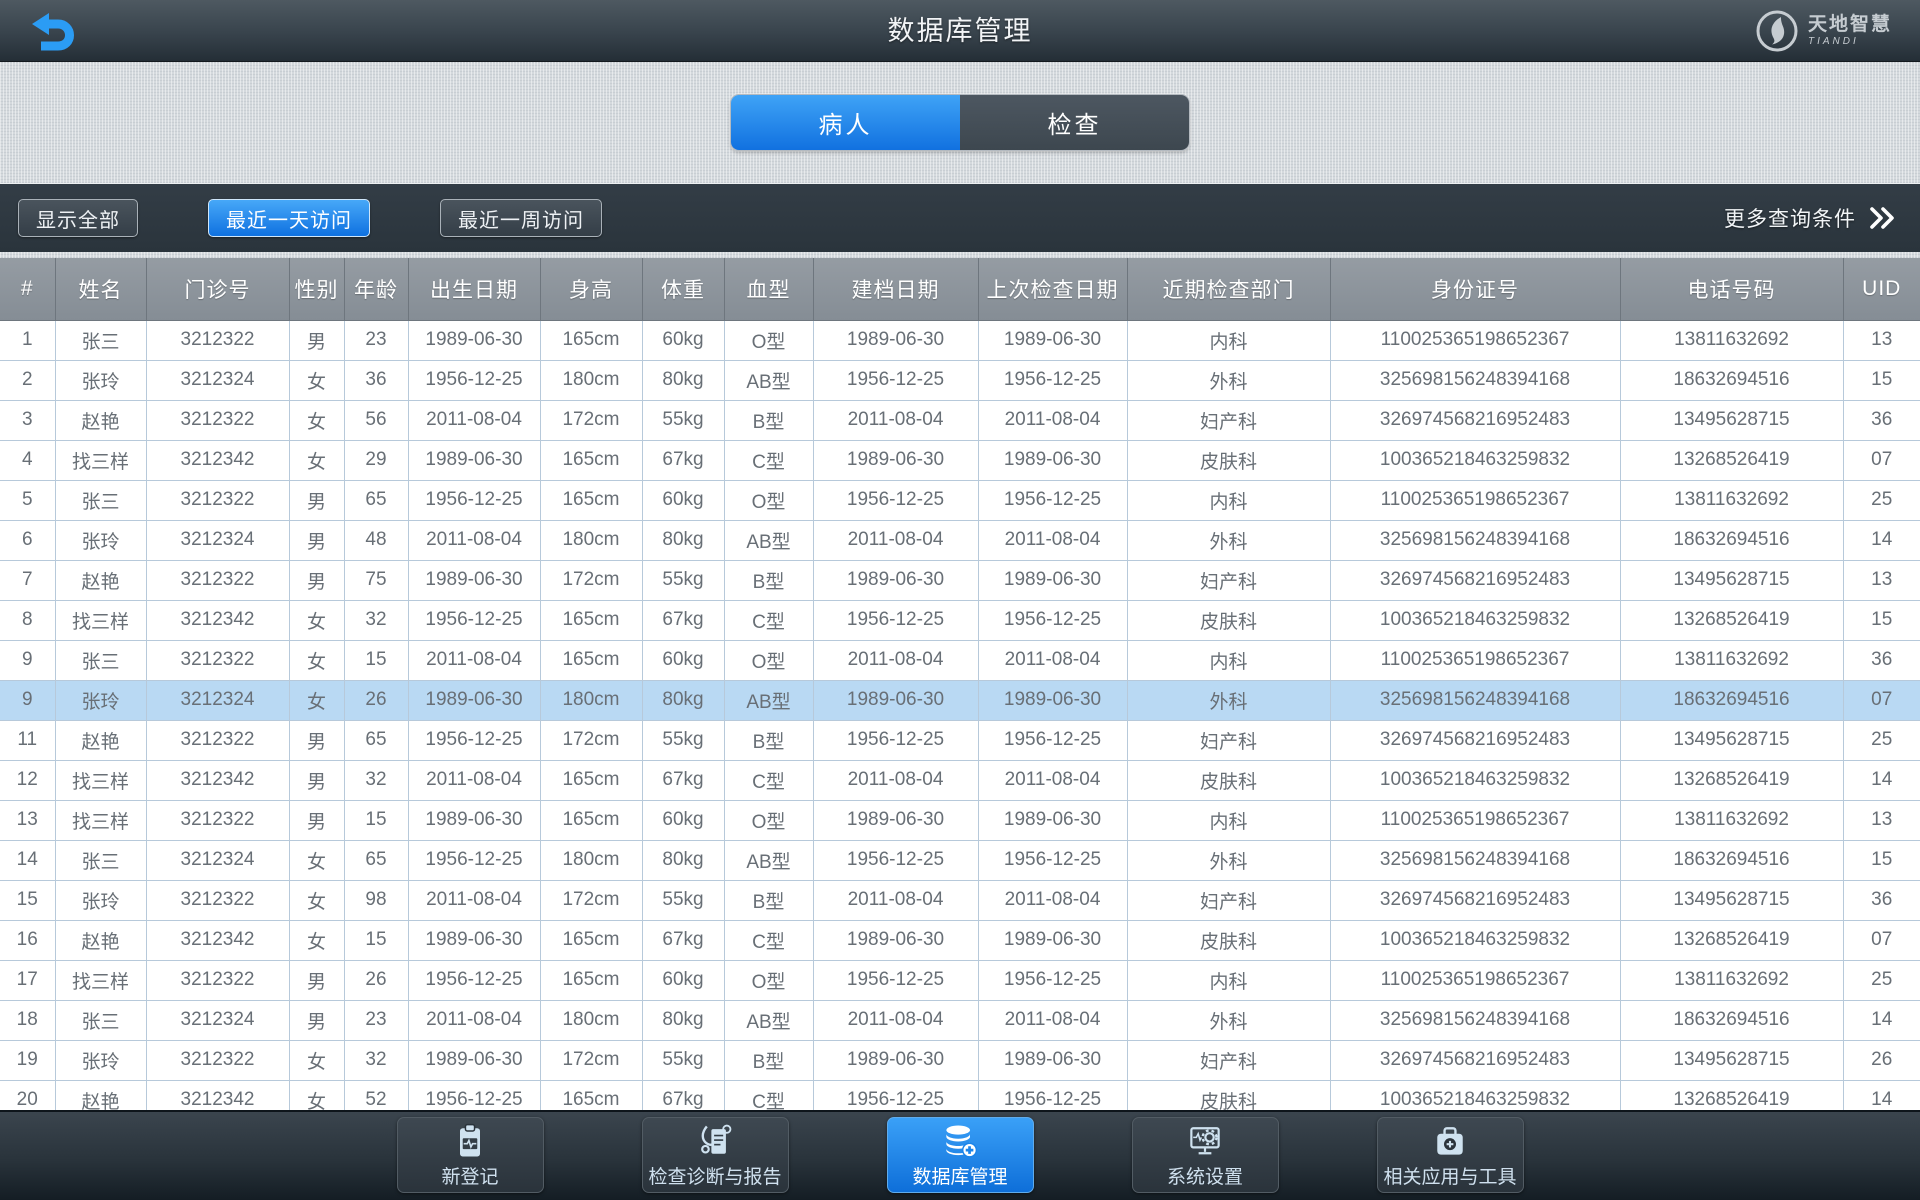 This screenshot has height=1200, width=1920. What do you see at coordinates (217, 540) in the screenshot?
I see `table-cell: 3212324` at bounding box center [217, 540].